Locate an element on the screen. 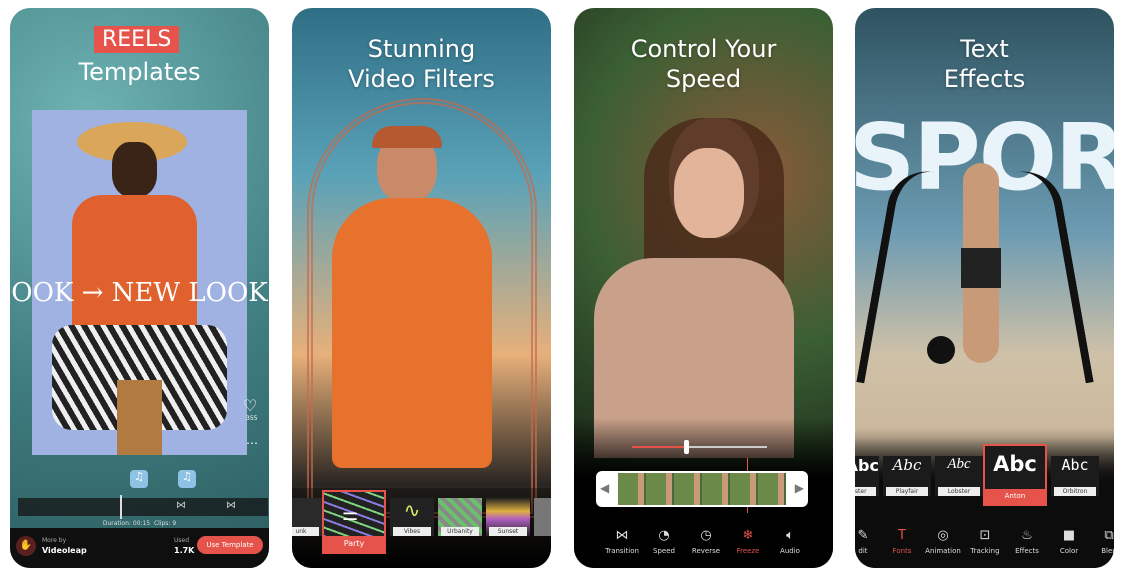 This screenshot has height=572, width=1129. speaker-icon: 🔈︎ is located at coordinates (790, 535).